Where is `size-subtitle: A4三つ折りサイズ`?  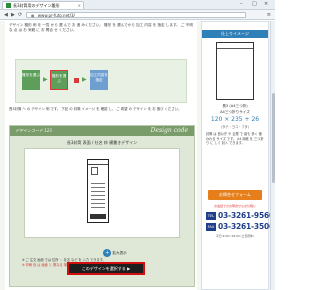 size-subtitle: A4三つ折りサイズ is located at coordinates (235, 112).